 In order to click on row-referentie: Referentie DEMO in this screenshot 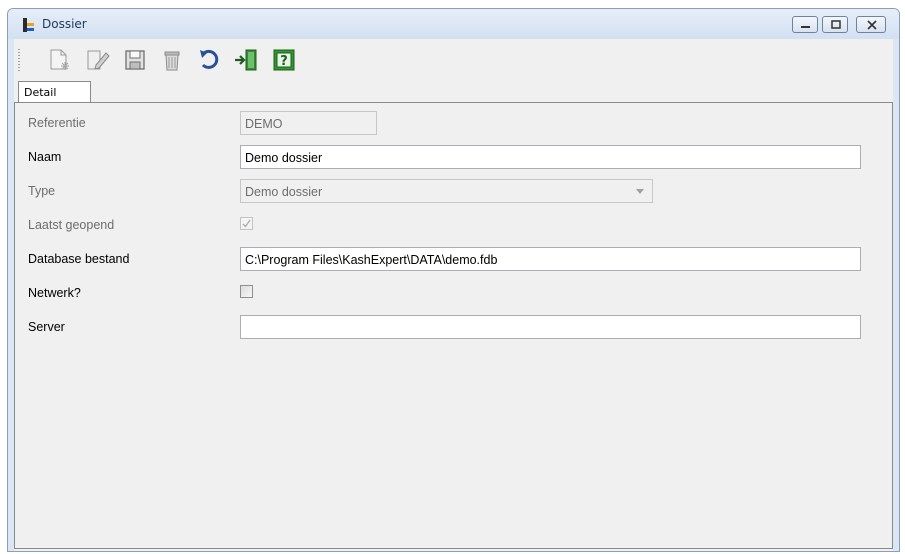, I will do `click(453, 124)`.